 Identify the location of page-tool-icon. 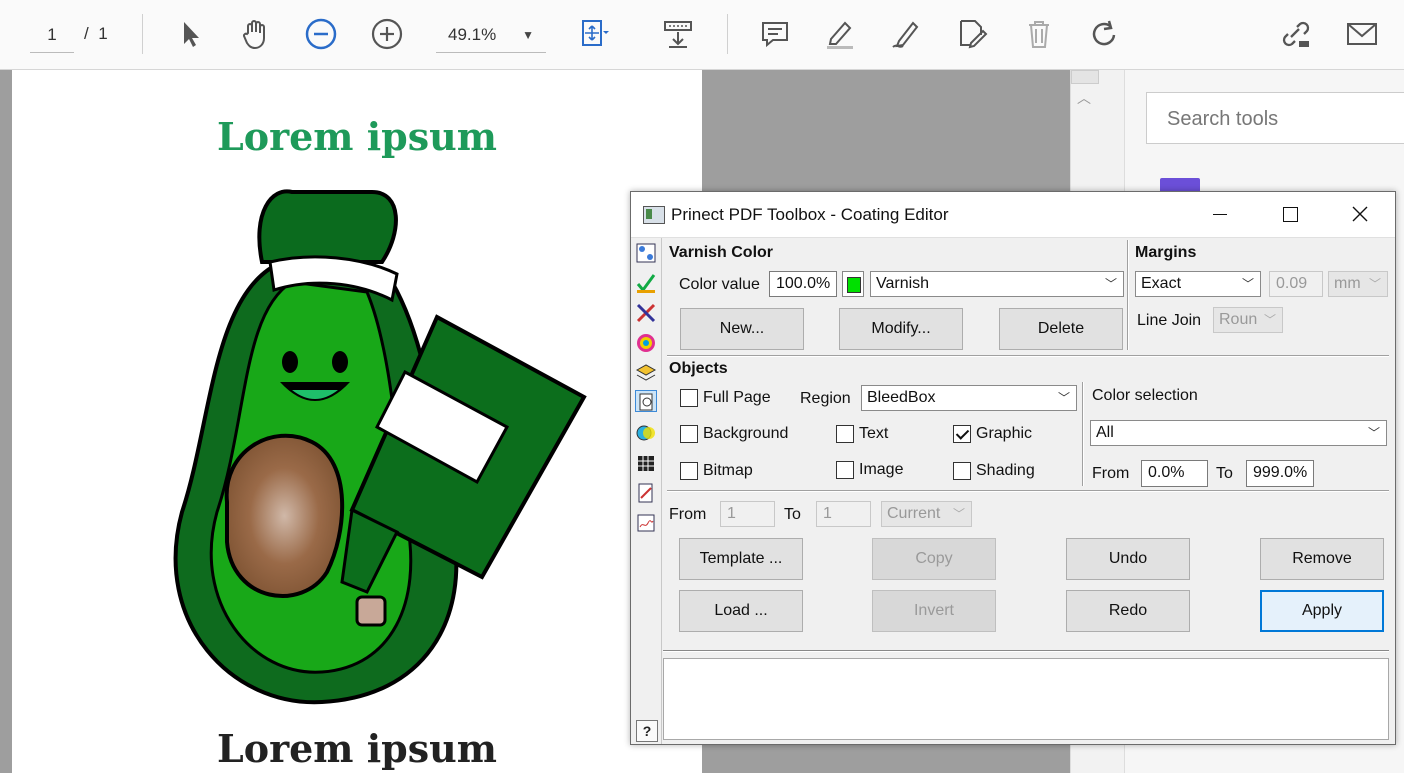
(646, 493).